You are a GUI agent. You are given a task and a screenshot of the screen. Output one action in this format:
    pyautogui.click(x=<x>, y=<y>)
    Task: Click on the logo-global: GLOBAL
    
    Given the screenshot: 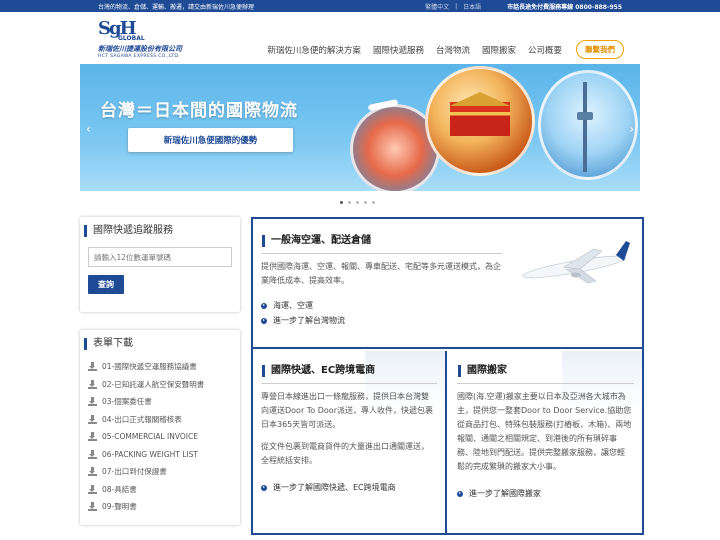 What is the action you would take?
    pyautogui.click(x=131, y=38)
    